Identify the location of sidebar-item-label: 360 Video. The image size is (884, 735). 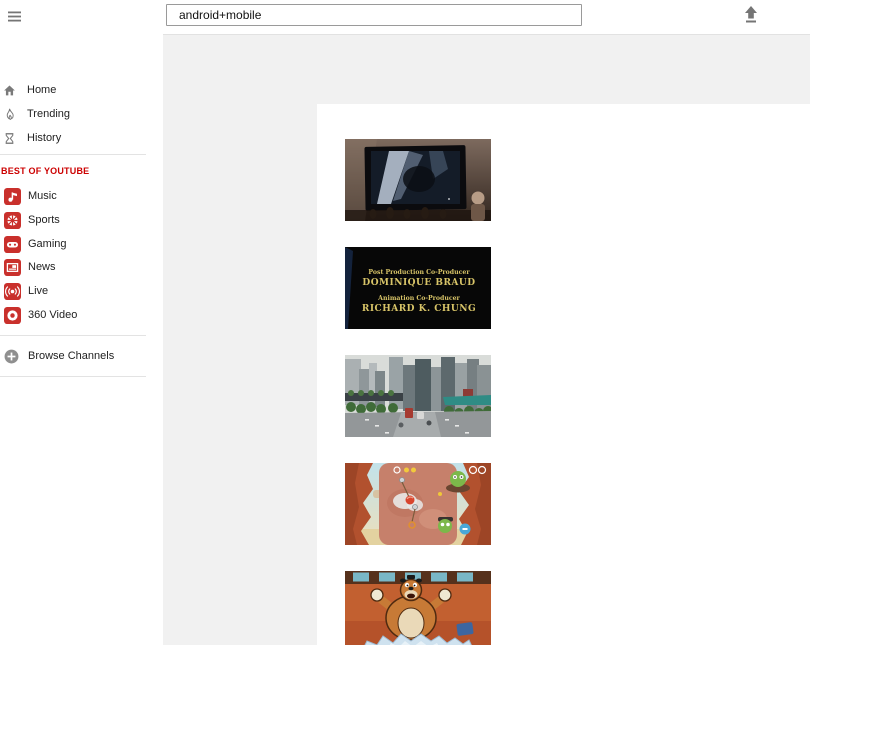
(53, 315).